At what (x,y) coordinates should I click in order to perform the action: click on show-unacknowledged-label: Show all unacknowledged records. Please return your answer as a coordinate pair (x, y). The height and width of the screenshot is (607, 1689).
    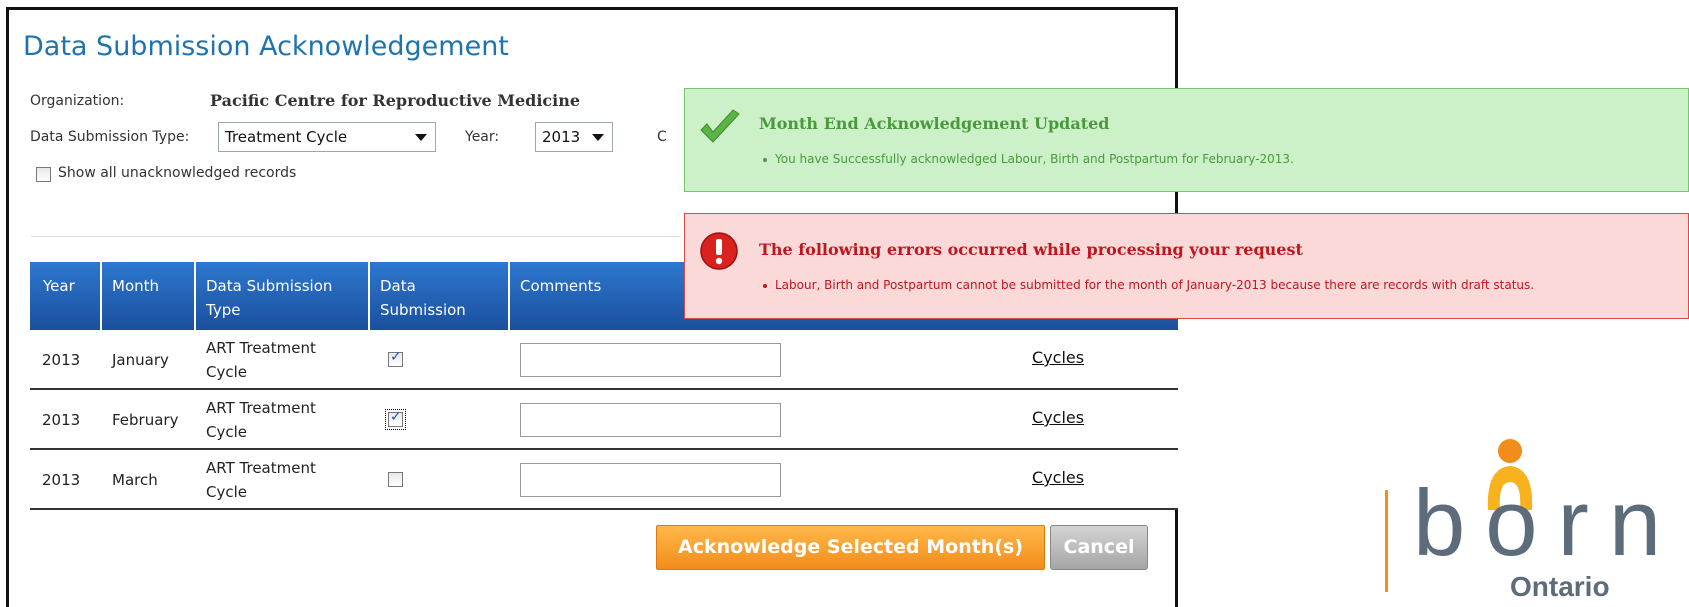
    Looking at the image, I should click on (177, 173).